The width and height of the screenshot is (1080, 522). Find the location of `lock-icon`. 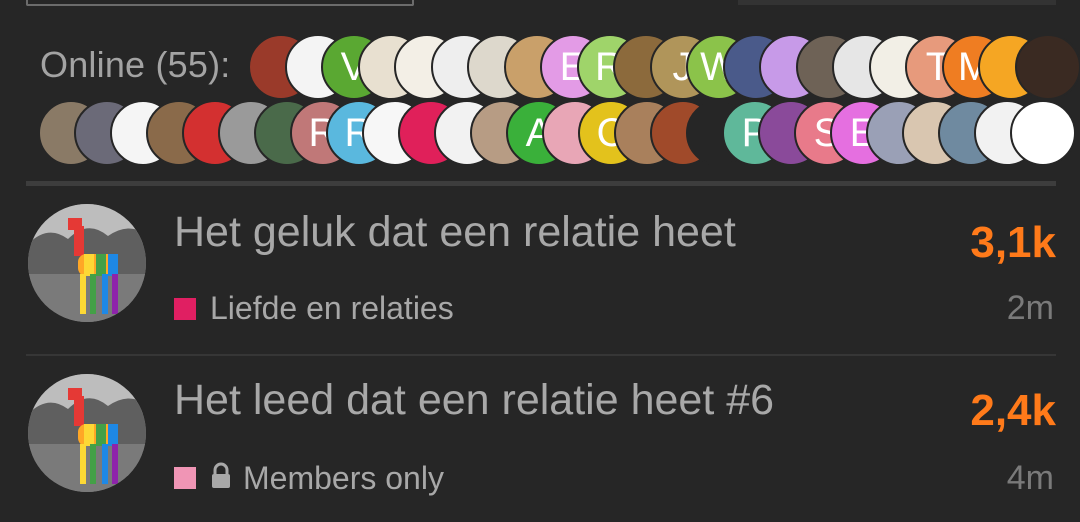

lock-icon is located at coordinates (221, 478).